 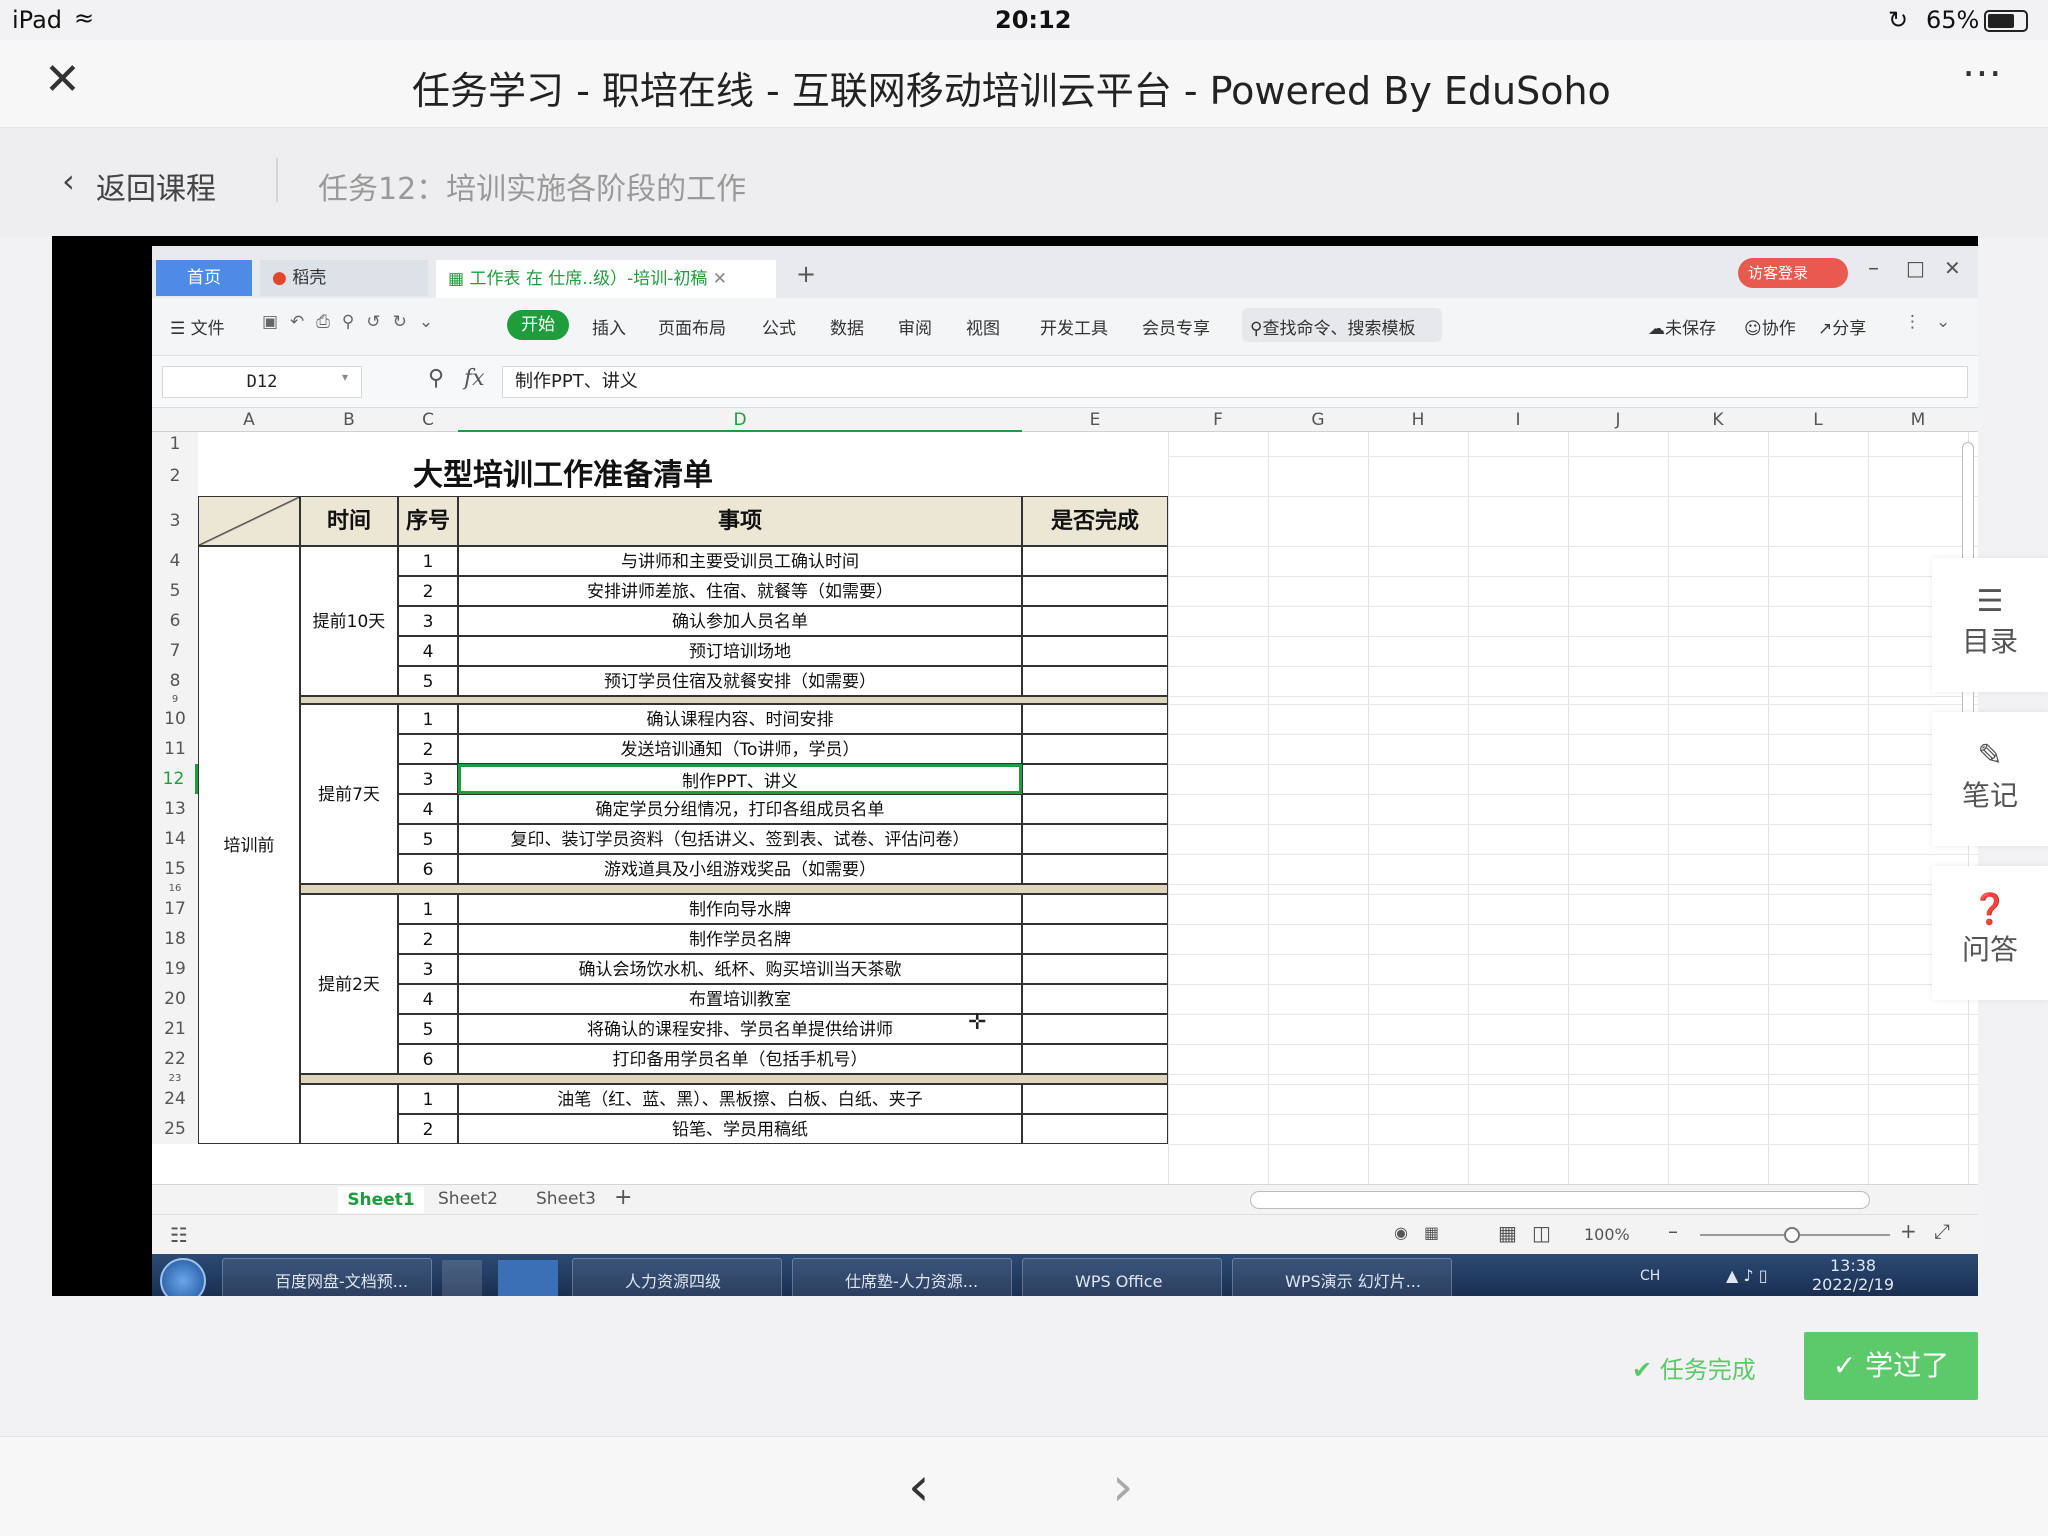 What do you see at coordinates (1607, 1234) in the screenshot?
I see `zoom-level: 100%` at bounding box center [1607, 1234].